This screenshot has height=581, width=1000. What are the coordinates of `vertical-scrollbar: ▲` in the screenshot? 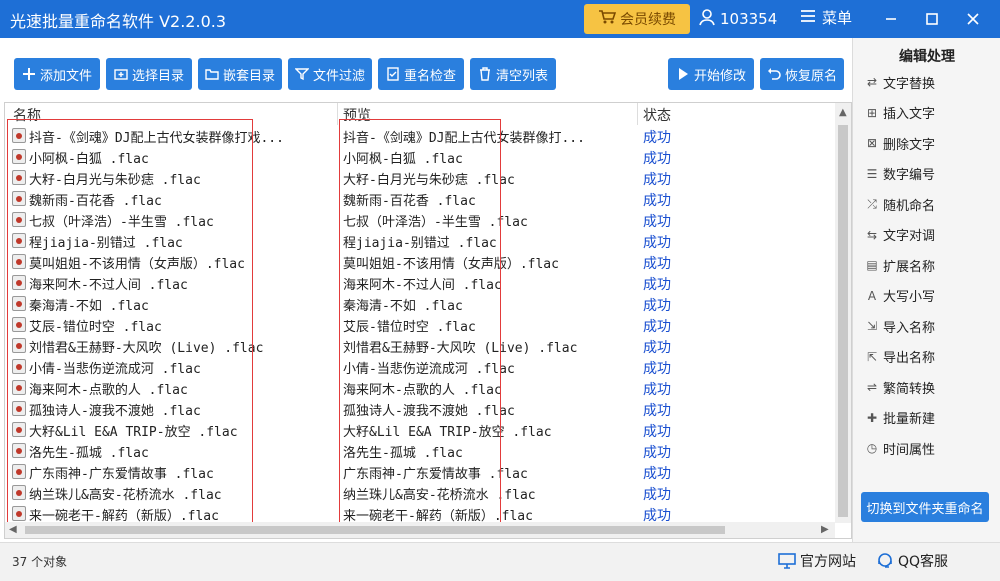 It's located at (843, 313).